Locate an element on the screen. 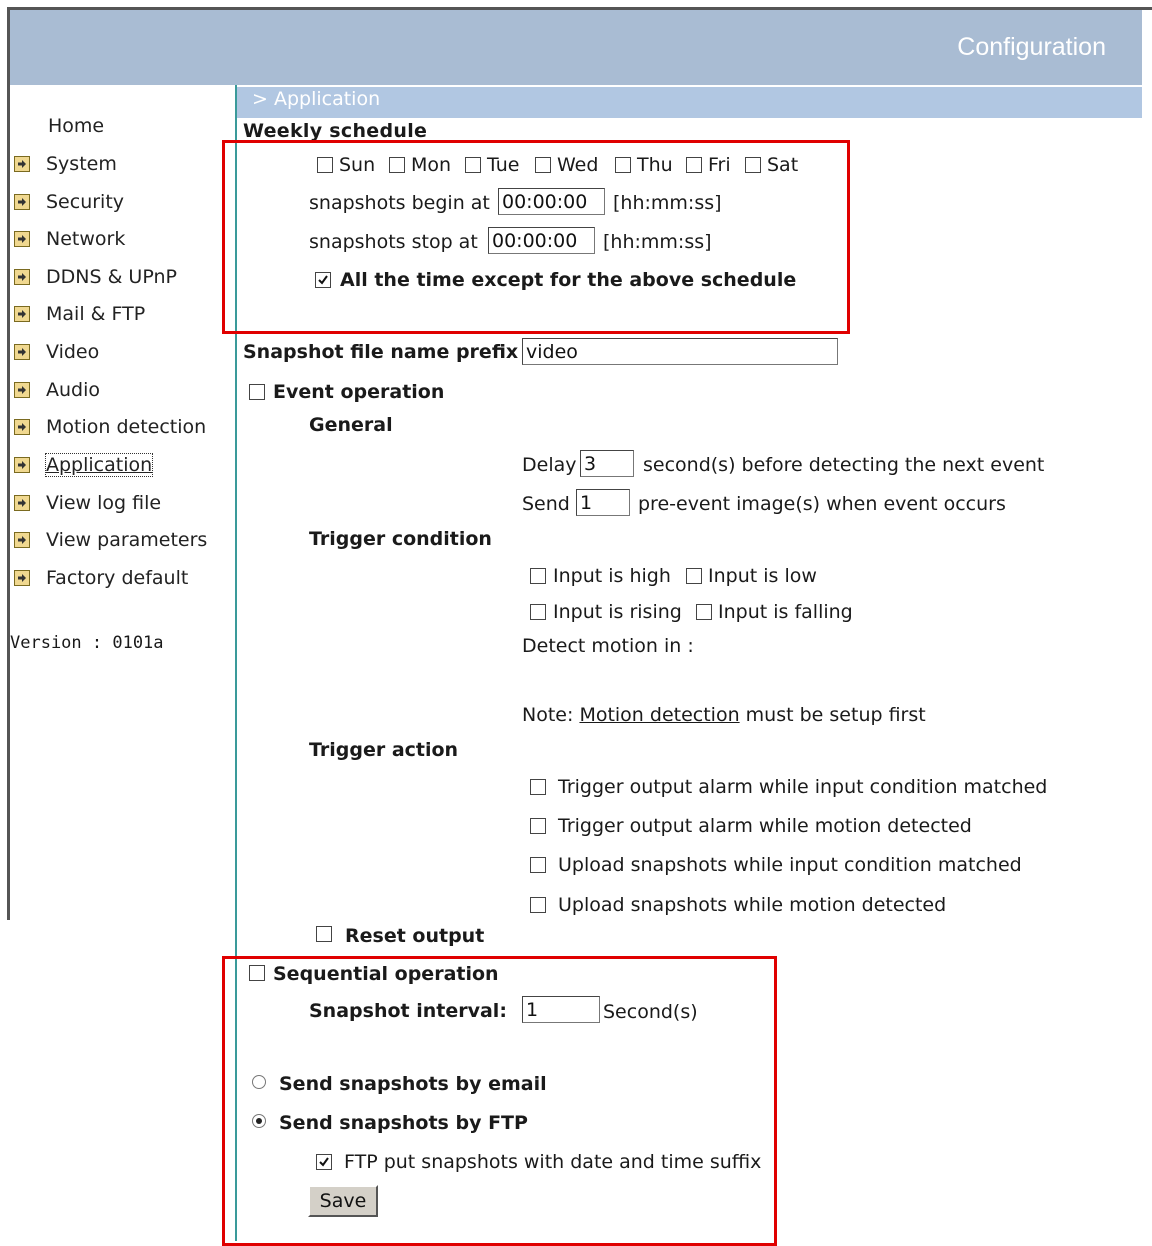 The image size is (1152, 1246). event-operation-label: Event operation is located at coordinates (359, 392).